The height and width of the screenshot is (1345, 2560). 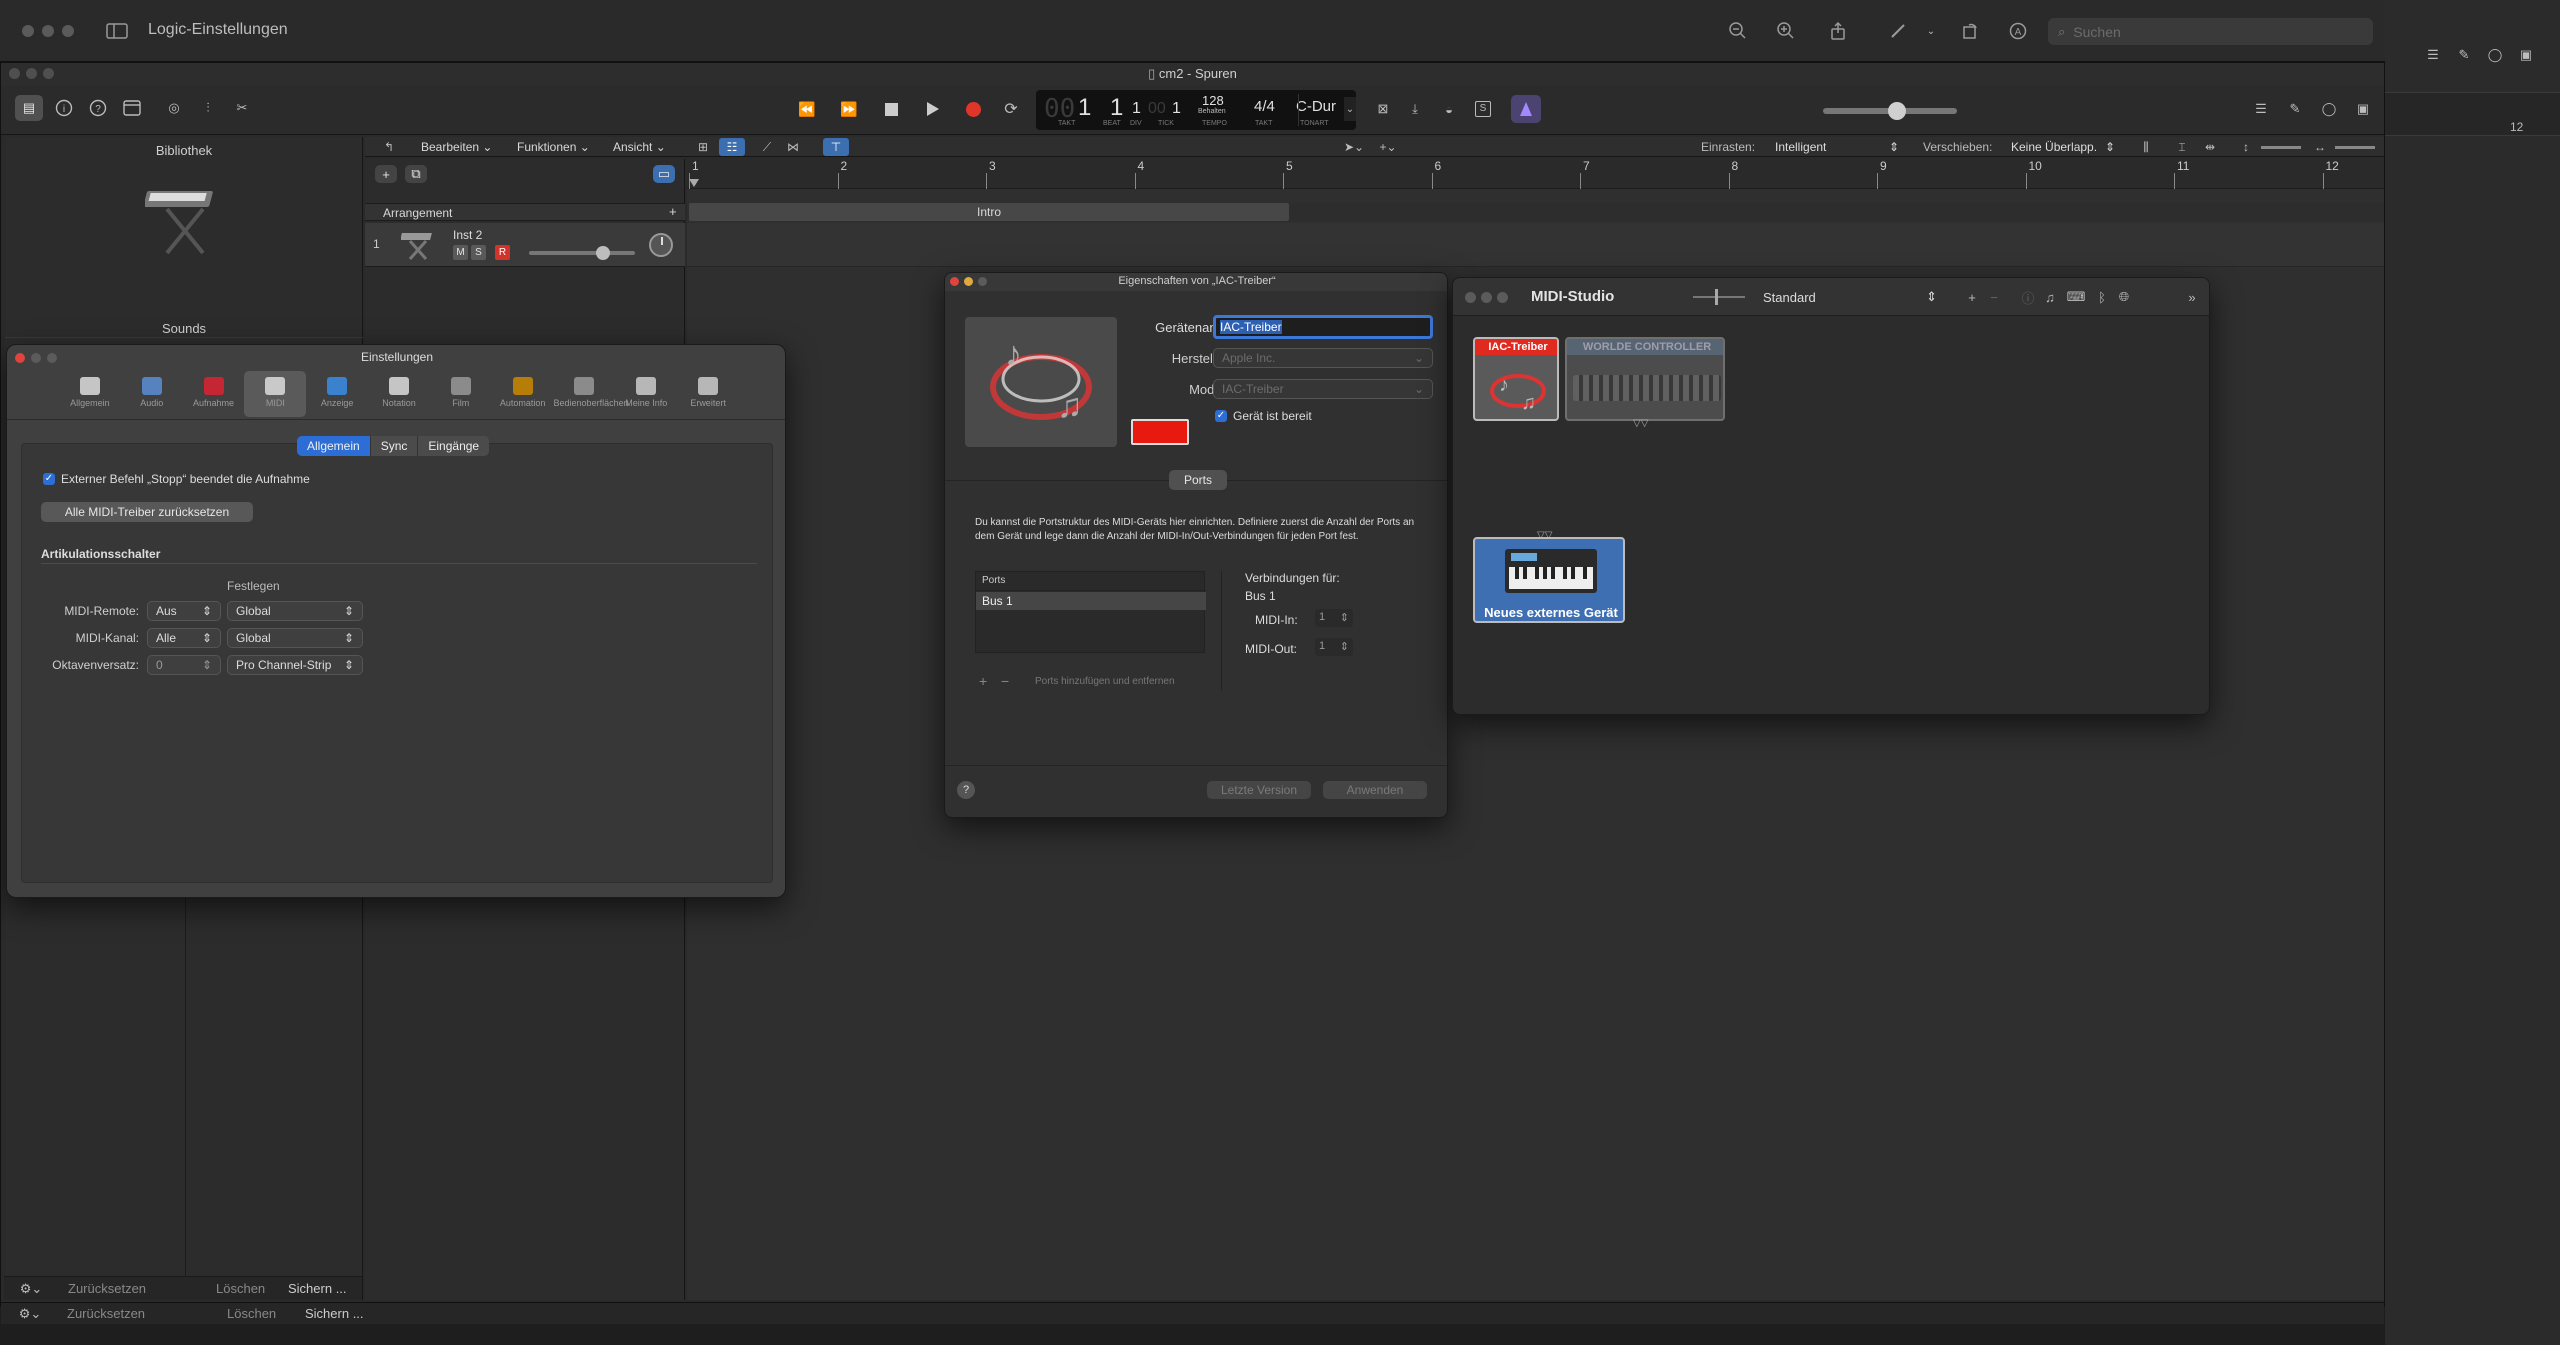 I want to click on record-enable-button: R, so click(x=502, y=252).